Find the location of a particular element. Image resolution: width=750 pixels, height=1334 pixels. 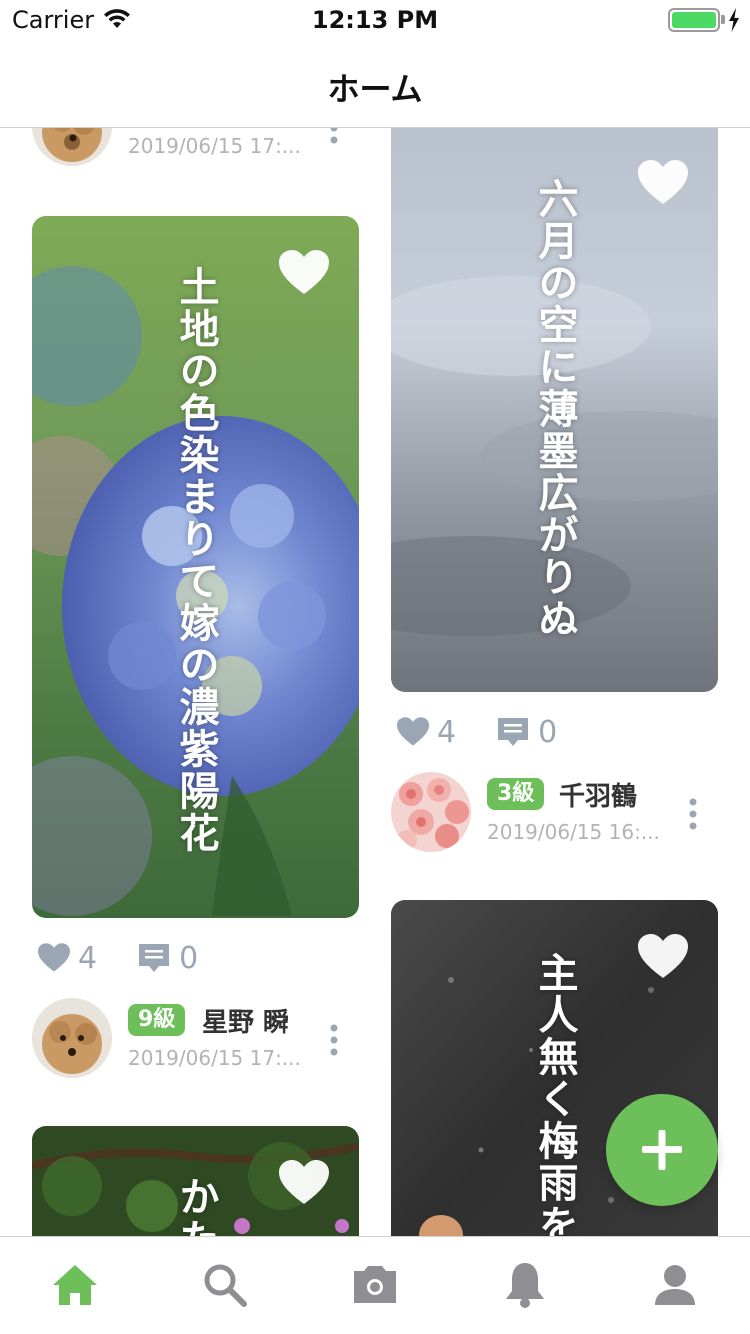

battery-tip is located at coordinates (723, 19).